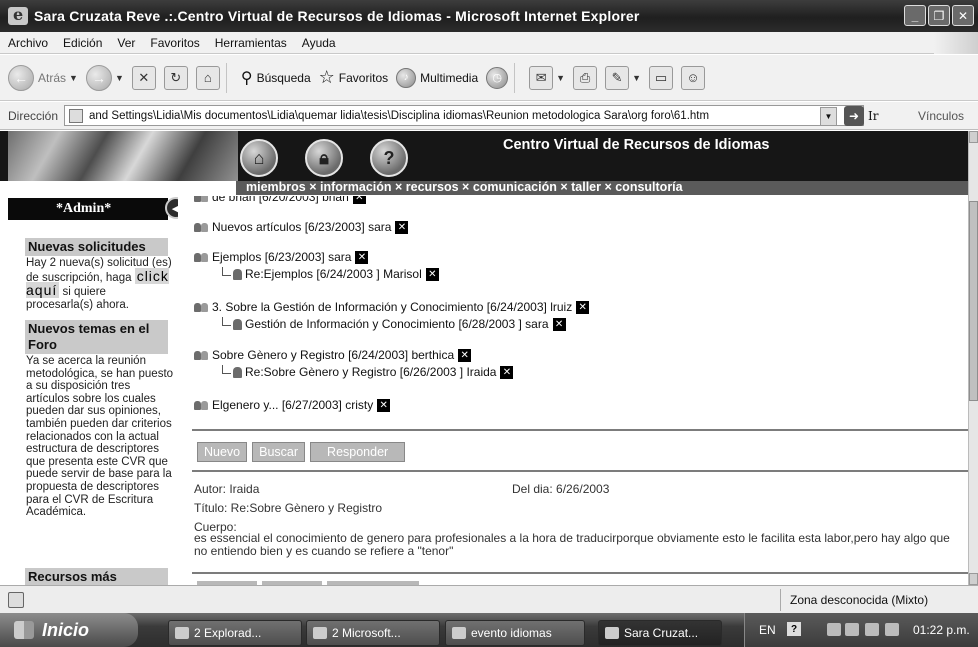 Image resolution: width=978 pixels, height=647 pixels. I want to click on links-button: Vínculos, so click(941, 116).